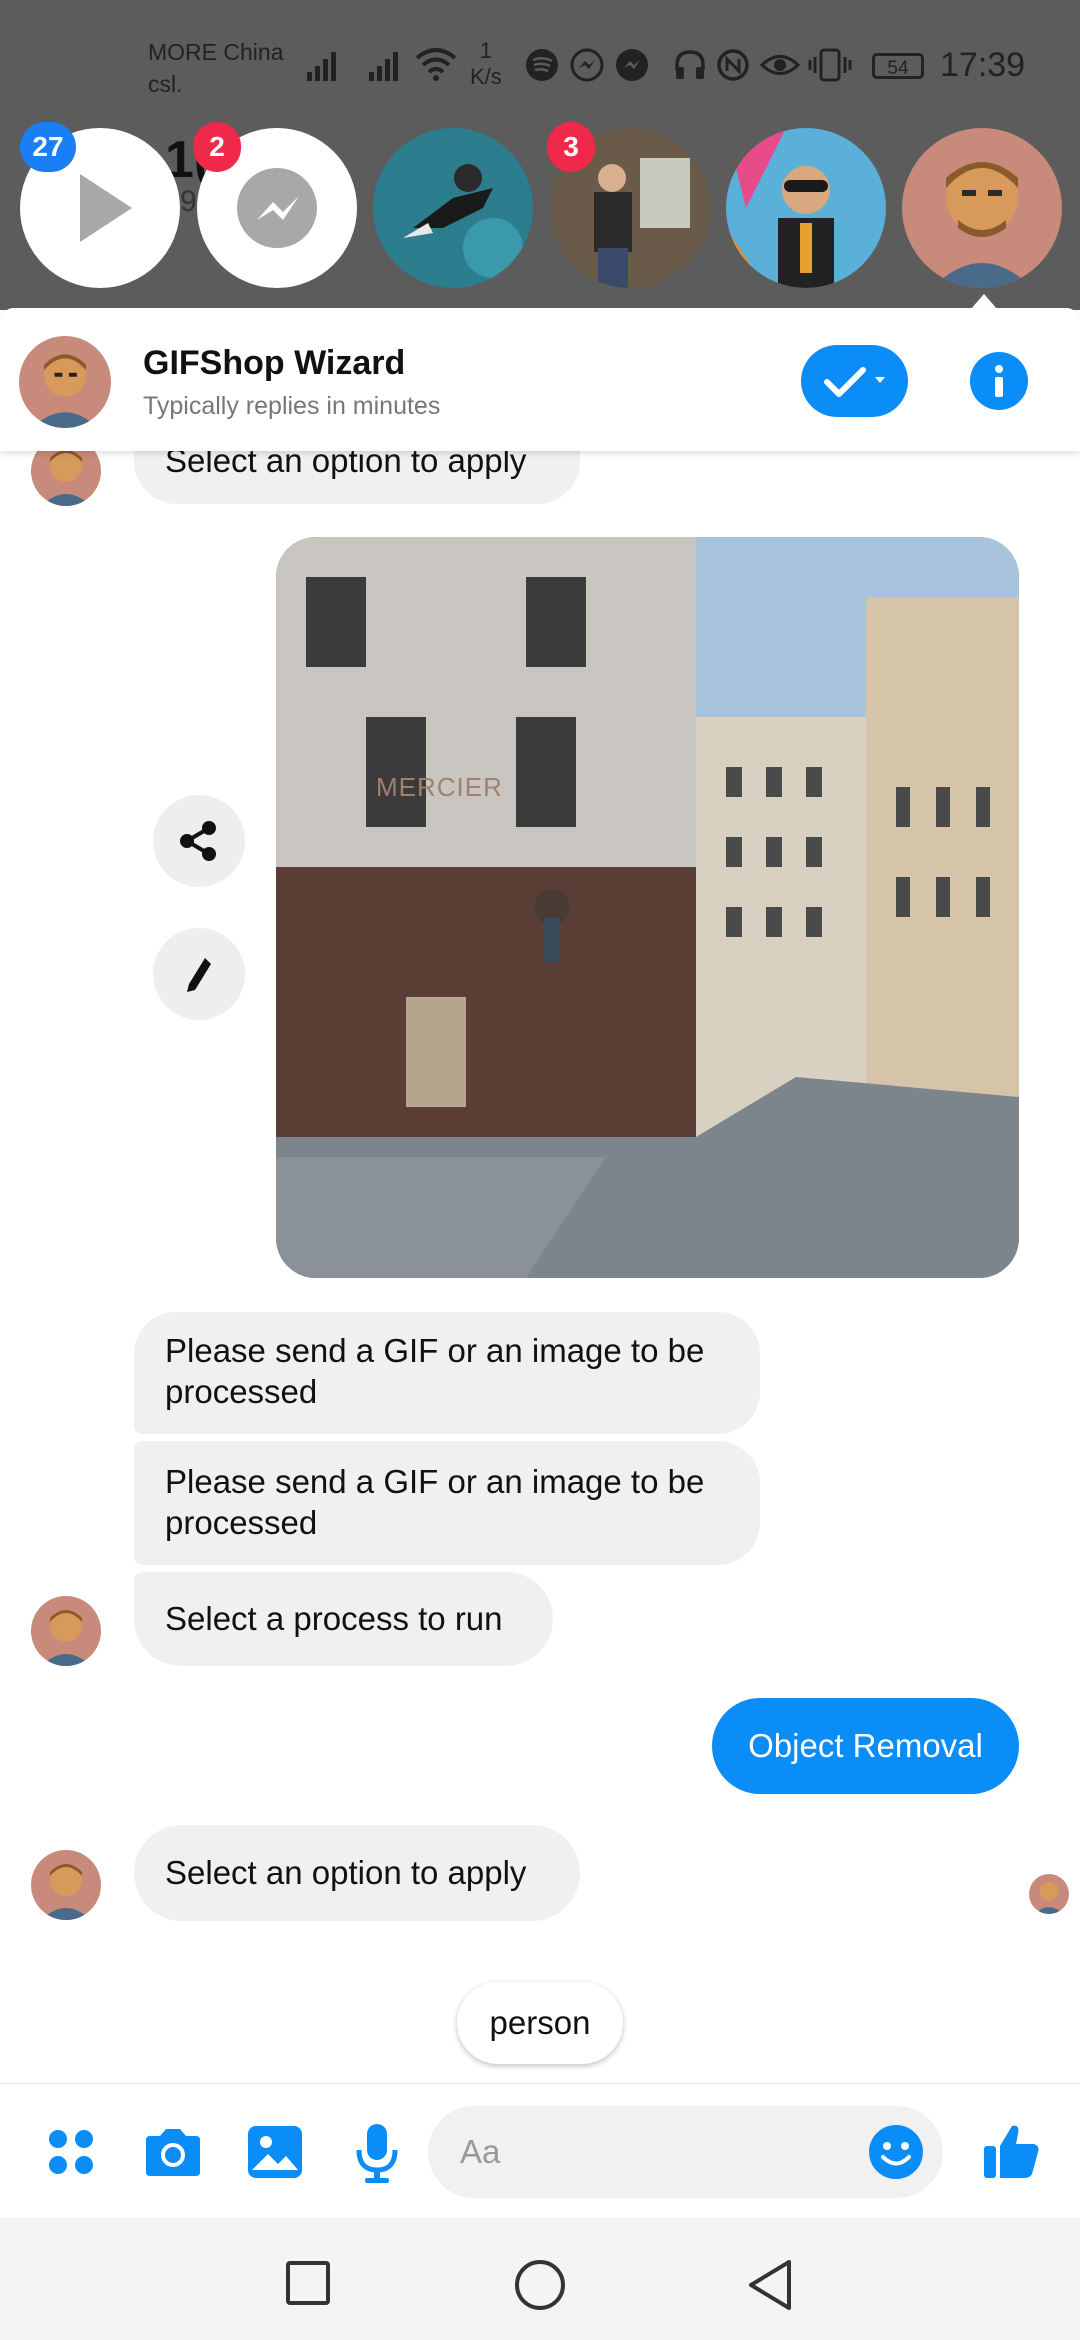 The height and width of the screenshot is (2340, 1080). What do you see at coordinates (540, 2285) in the screenshot?
I see `home-button` at bounding box center [540, 2285].